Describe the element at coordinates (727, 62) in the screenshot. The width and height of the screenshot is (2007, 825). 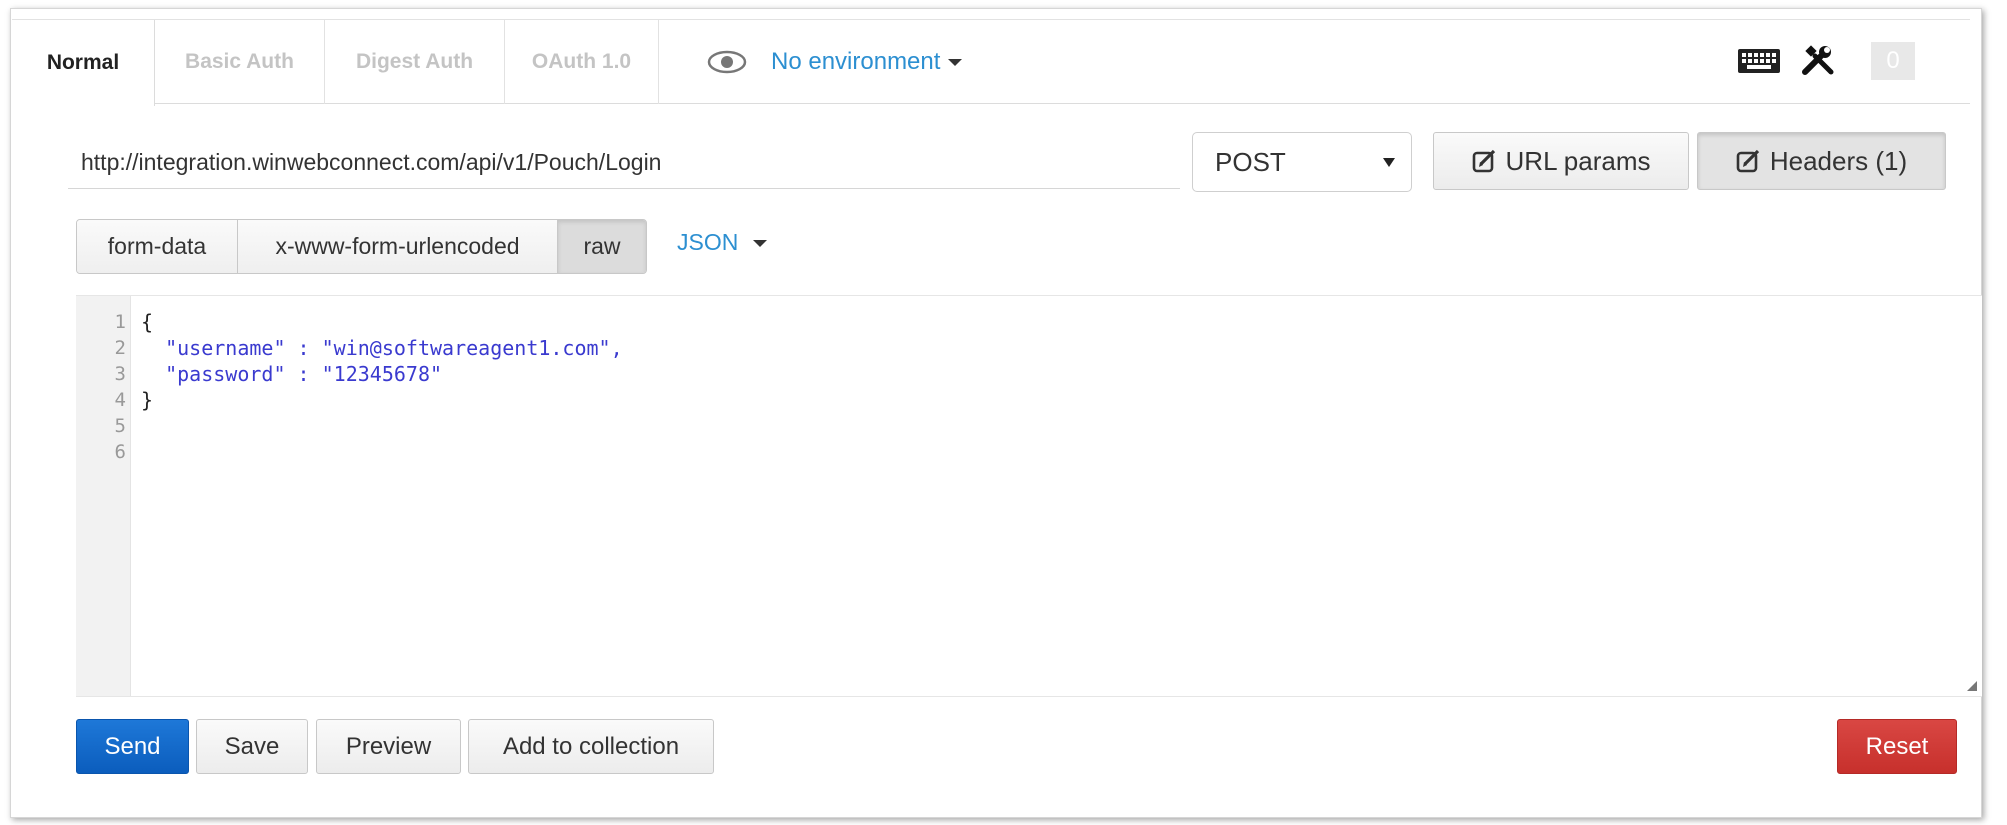
I see `eye-icon` at that location.